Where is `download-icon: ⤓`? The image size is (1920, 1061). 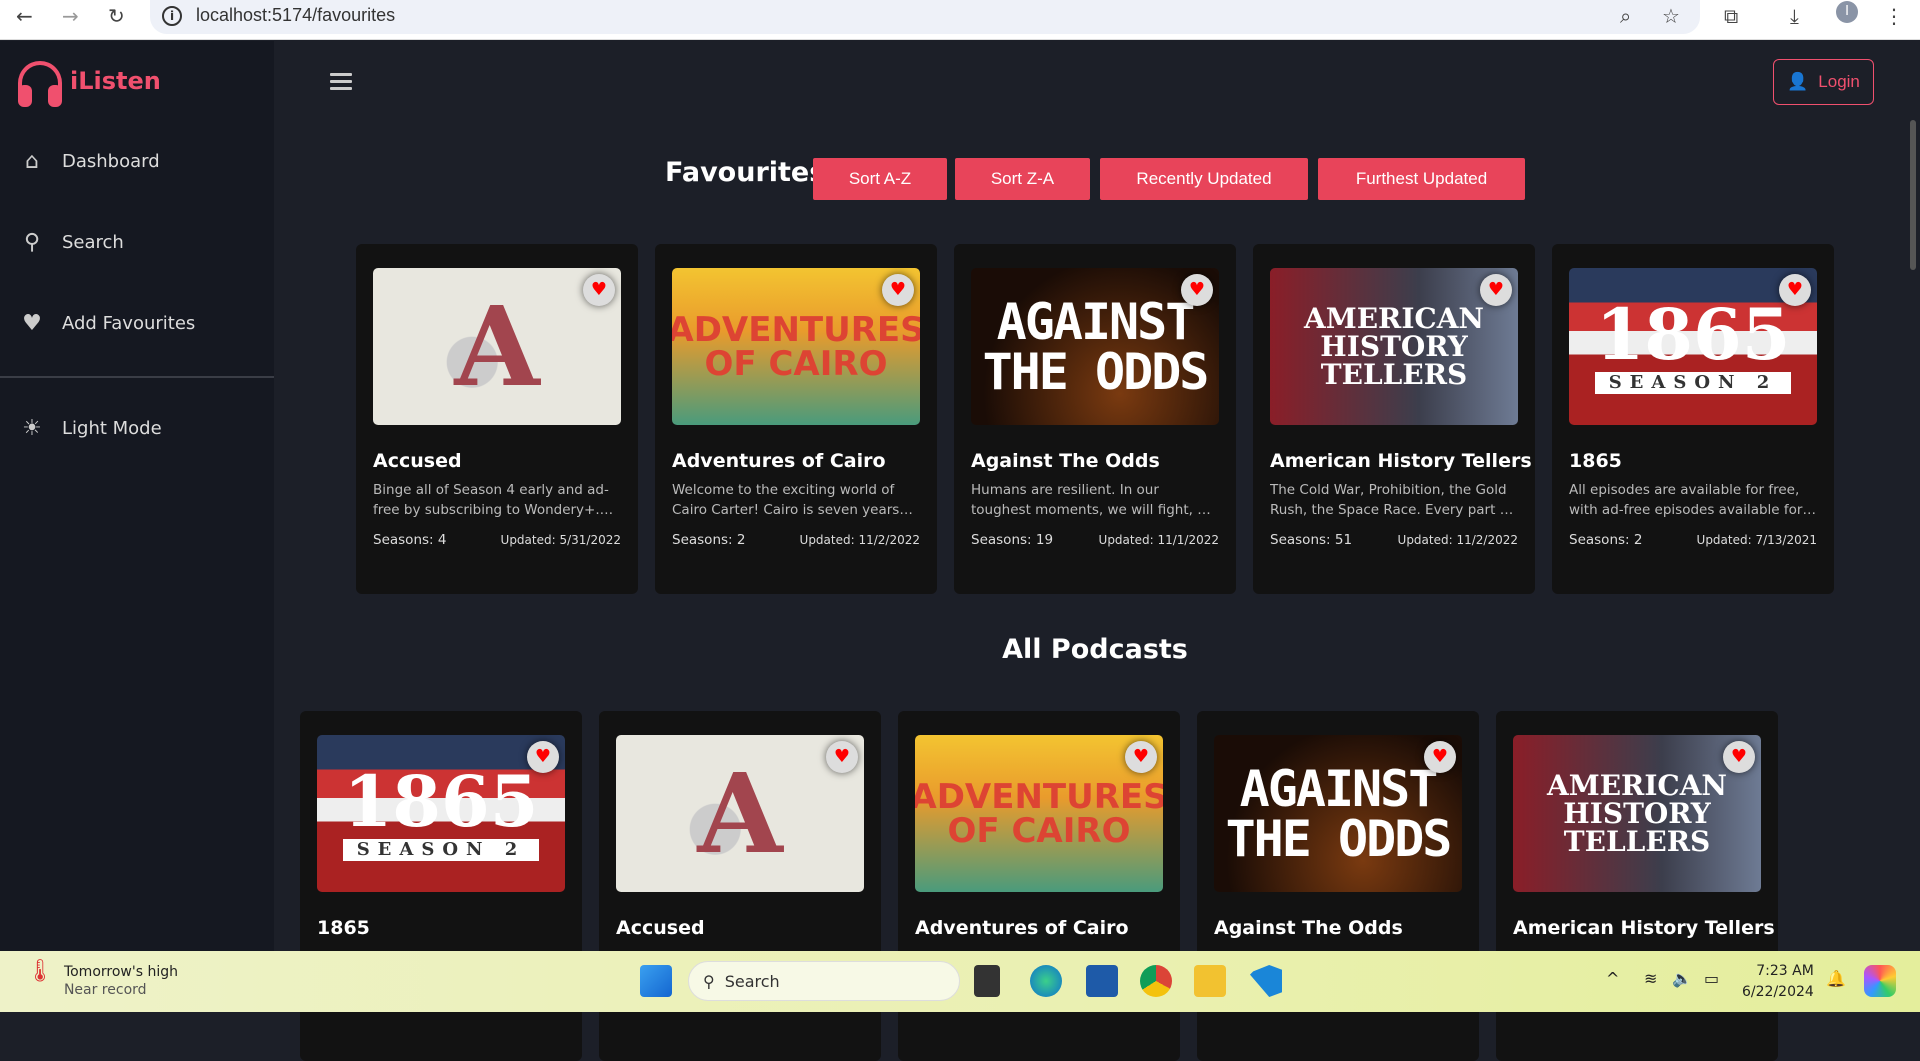 download-icon: ⤓ is located at coordinates (1794, 16).